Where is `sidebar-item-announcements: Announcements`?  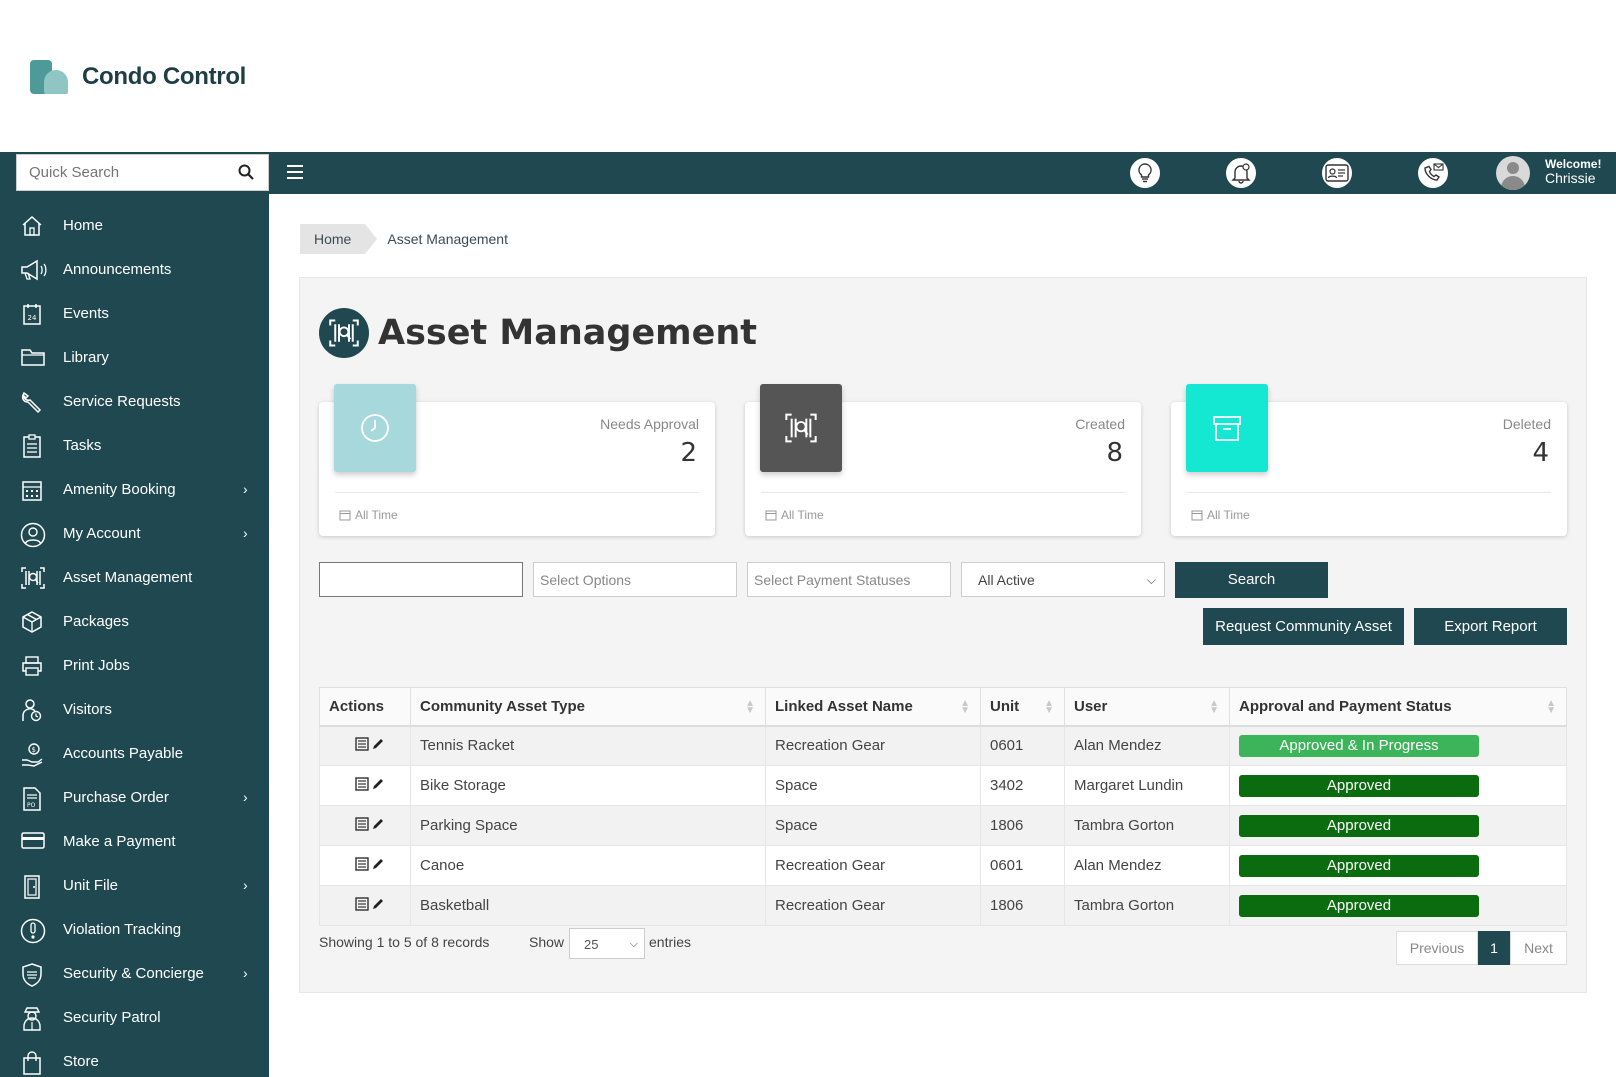
sidebar-item-announcements: Announcements is located at coordinates (134, 270).